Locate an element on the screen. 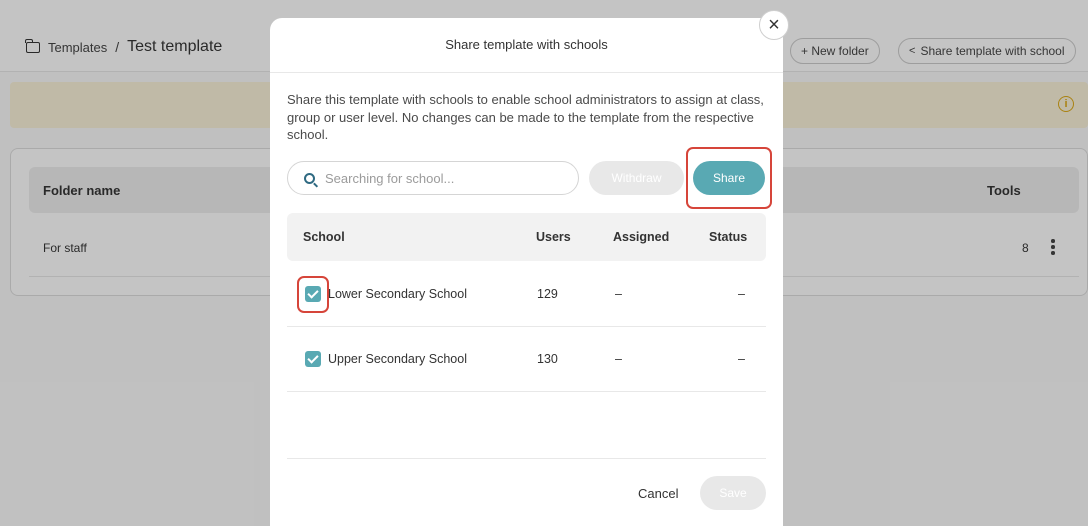 The width and height of the screenshot is (1088, 526). school-search-input is located at coordinates (440, 178).